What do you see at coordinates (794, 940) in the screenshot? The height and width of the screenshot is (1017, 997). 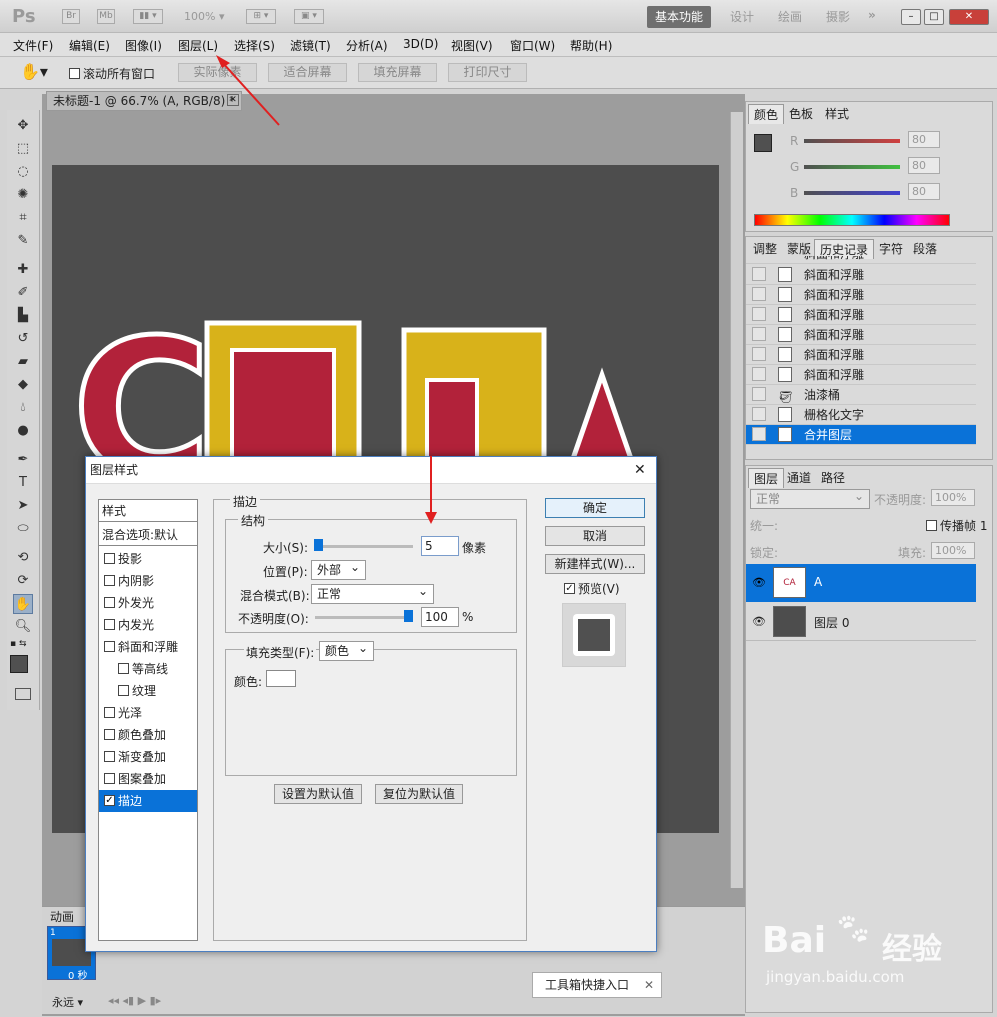 I see `watermark-brand: Bai` at bounding box center [794, 940].